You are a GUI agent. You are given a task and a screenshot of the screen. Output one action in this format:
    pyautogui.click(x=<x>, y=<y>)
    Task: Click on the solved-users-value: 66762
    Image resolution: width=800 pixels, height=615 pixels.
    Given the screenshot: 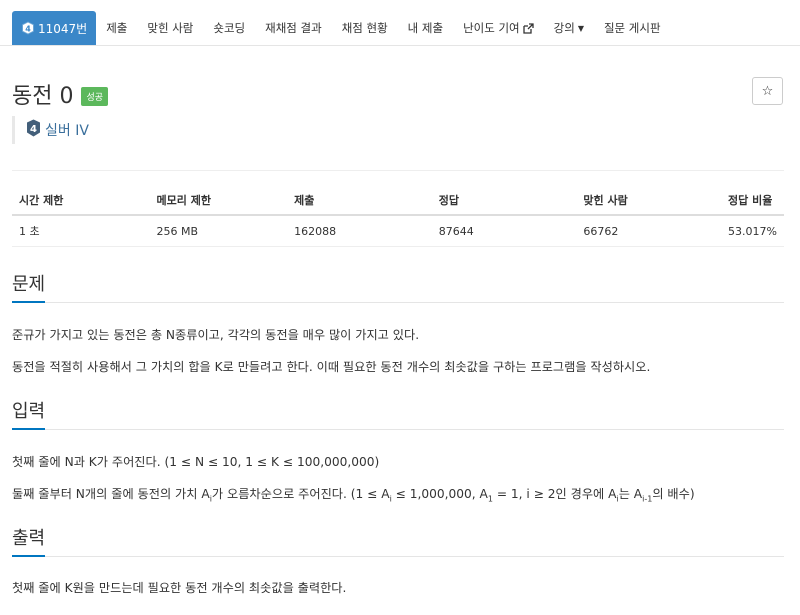 What is the action you would take?
    pyautogui.click(x=649, y=231)
    